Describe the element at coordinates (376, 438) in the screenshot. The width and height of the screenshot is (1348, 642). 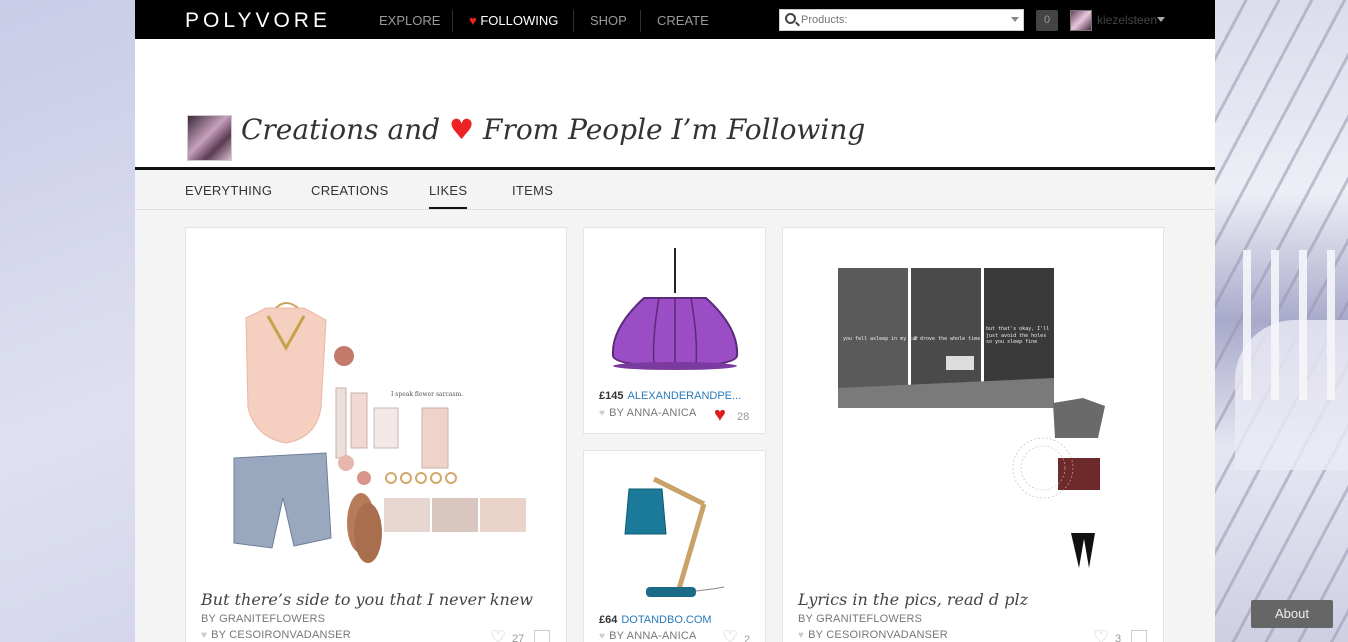
I see `set-image: I speak flower sarcasm.` at that location.